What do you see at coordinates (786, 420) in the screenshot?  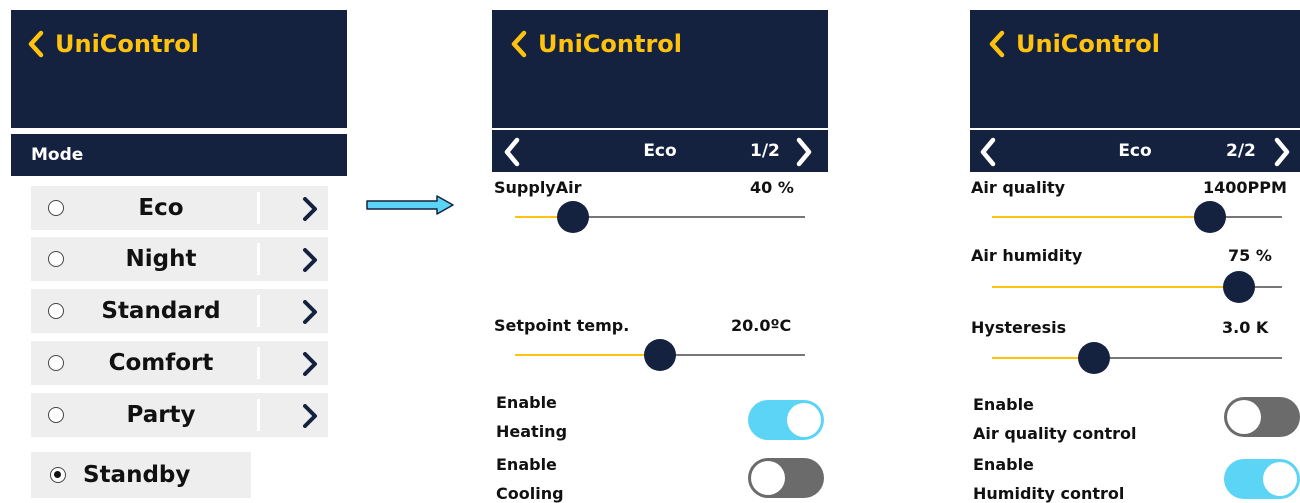 I see `heating-toggle` at bounding box center [786, 420].